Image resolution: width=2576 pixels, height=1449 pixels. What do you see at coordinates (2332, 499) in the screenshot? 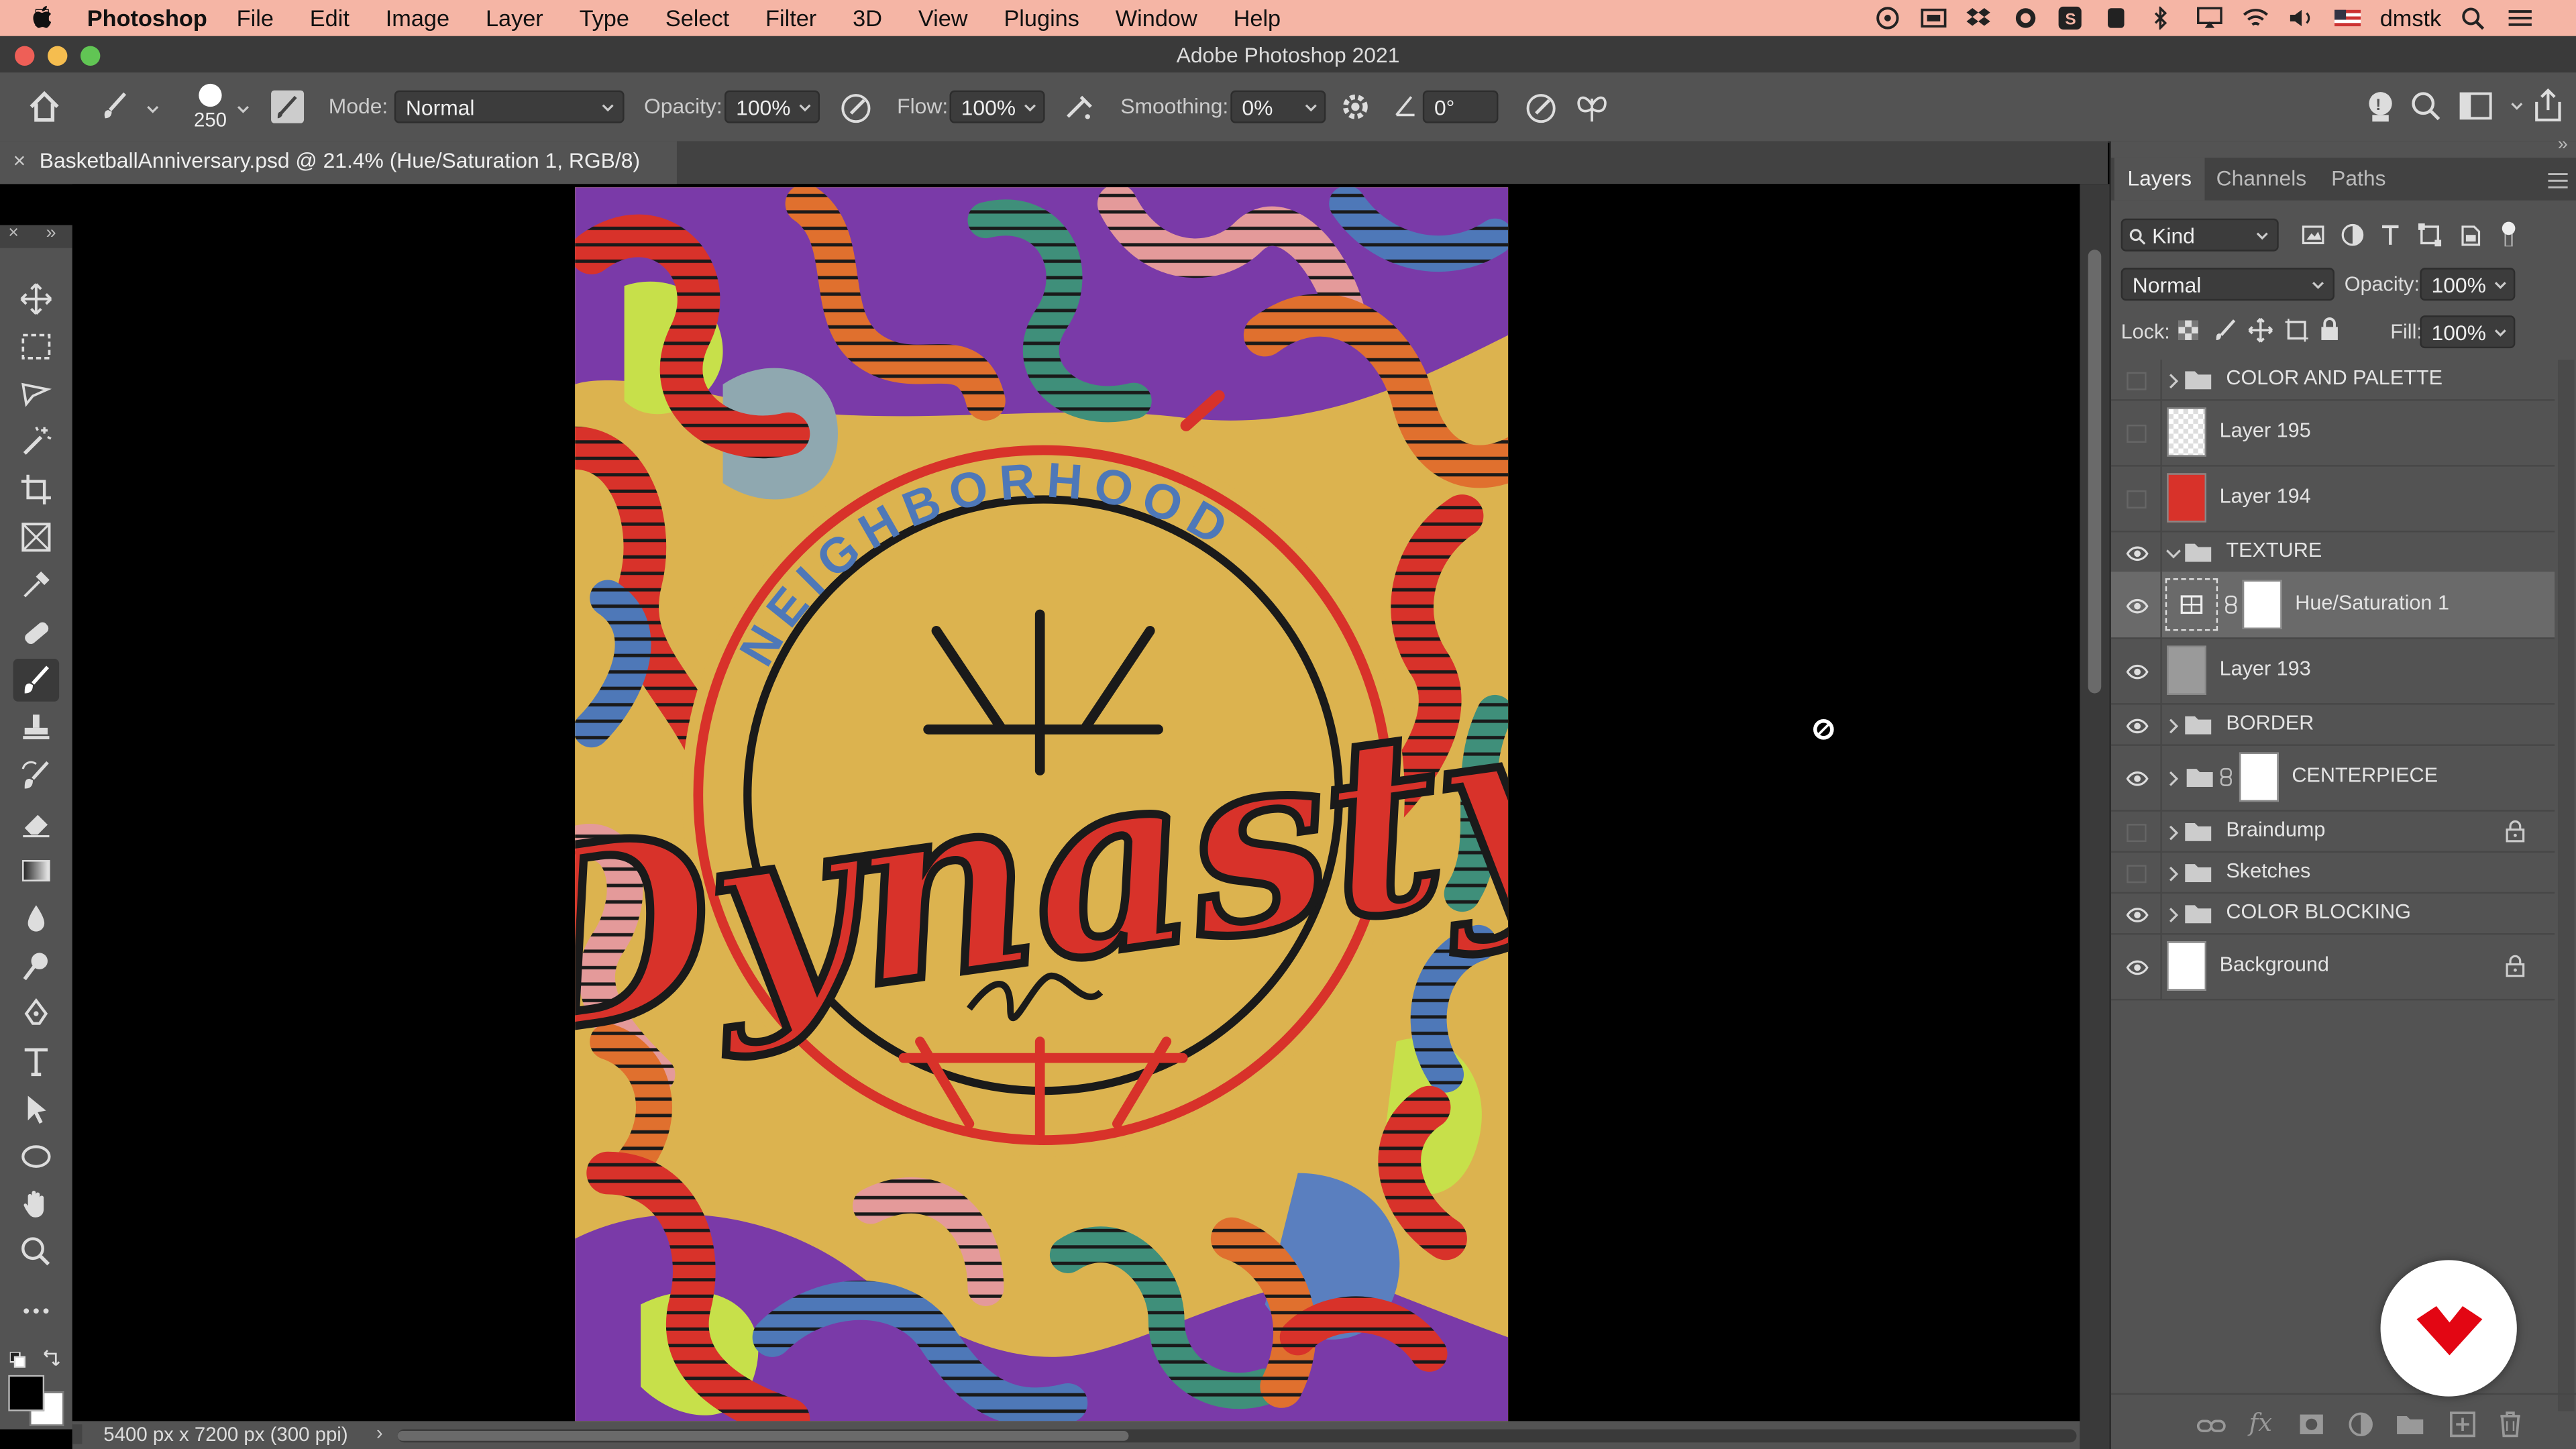
I see `layer-row: Layer 194` at bounding box center [2332, 499].